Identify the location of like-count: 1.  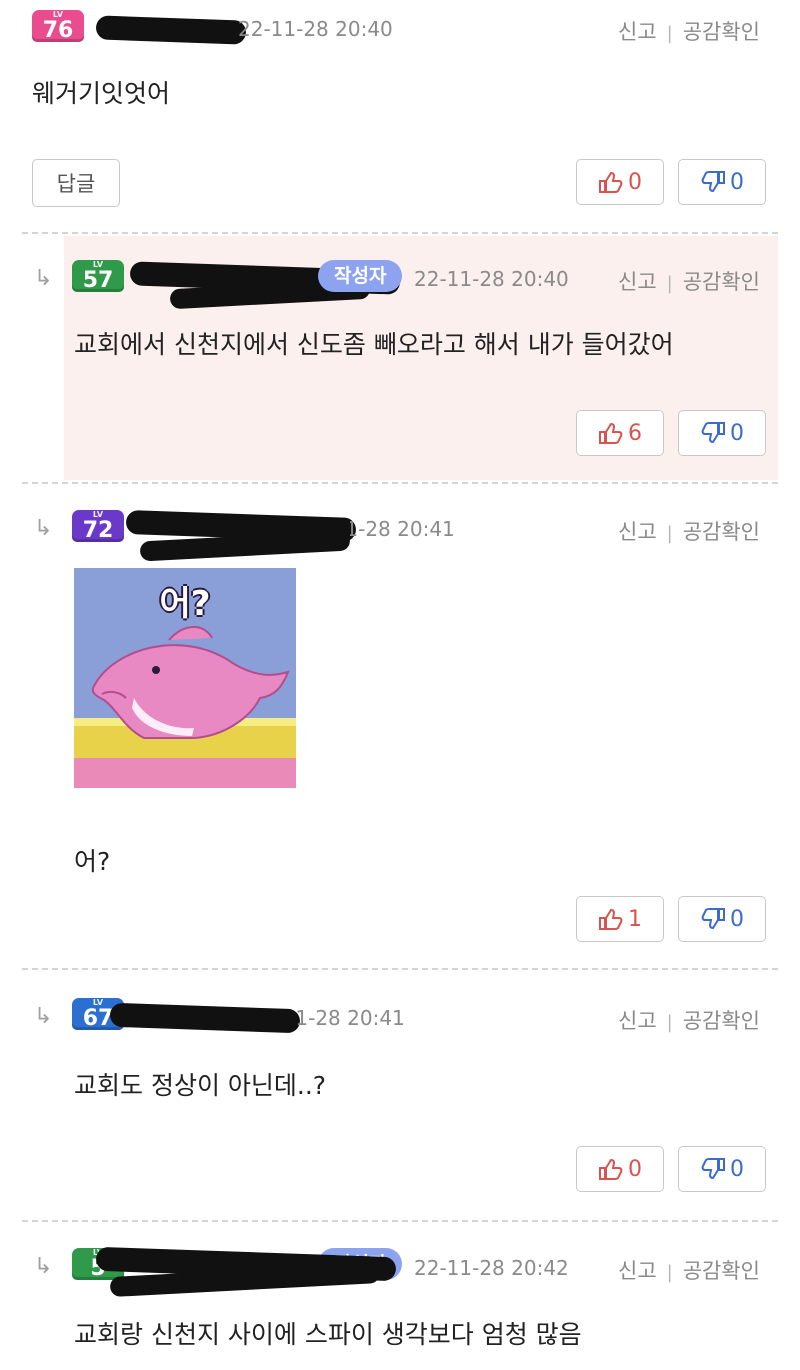
(635, 919).